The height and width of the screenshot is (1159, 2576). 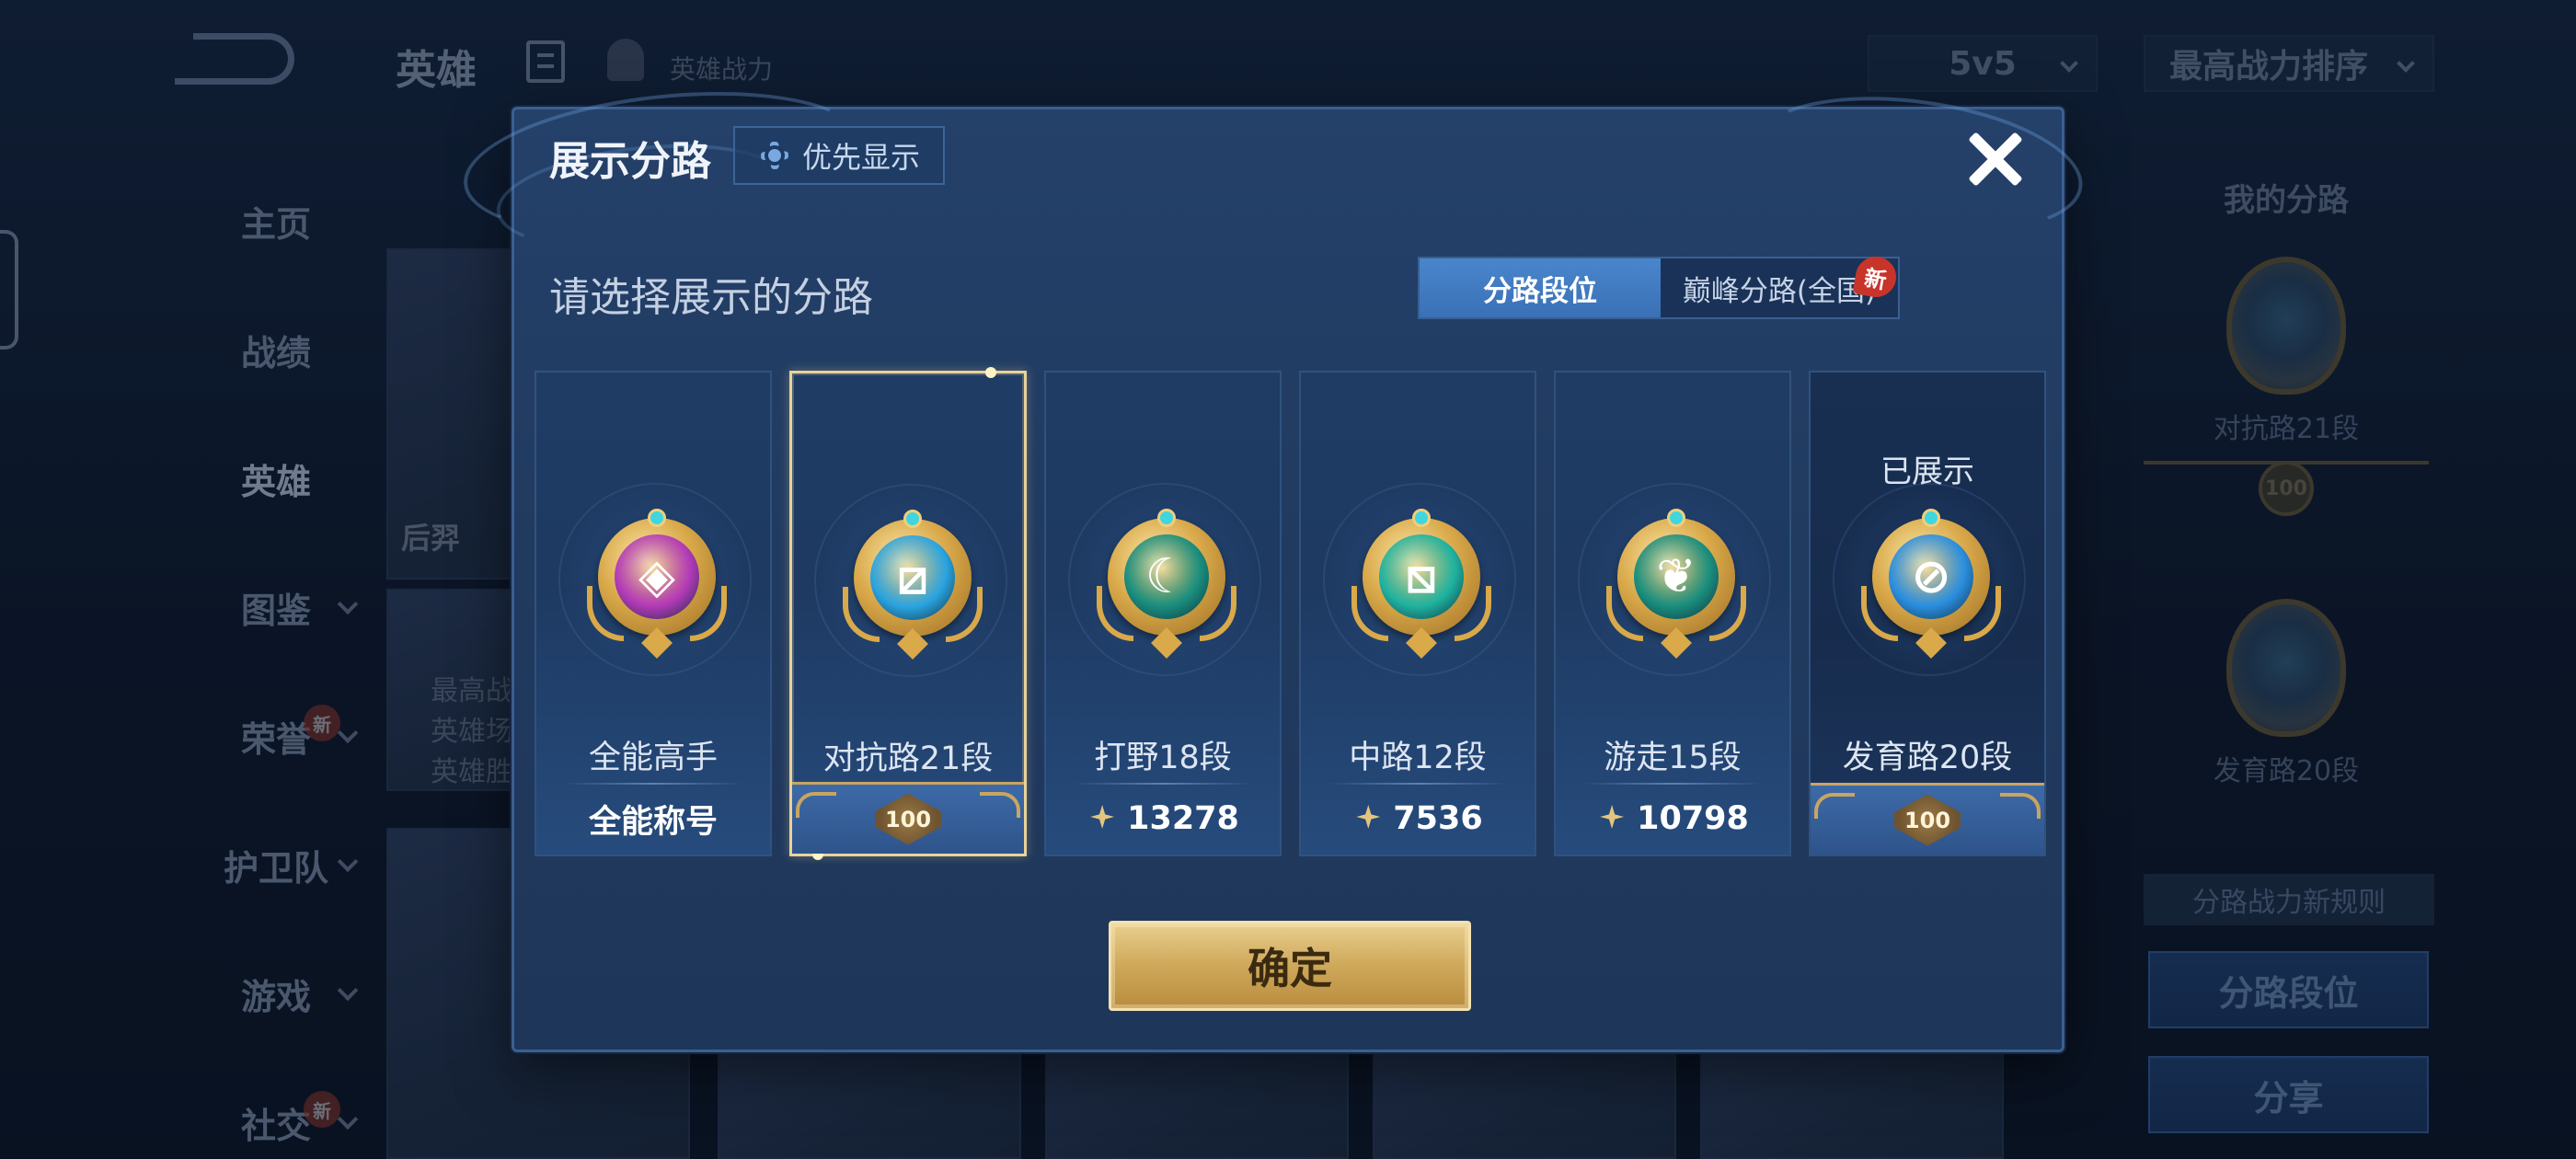 I want to click on lane-emblem-glow: ⊘, so click(x=1929, y=579).